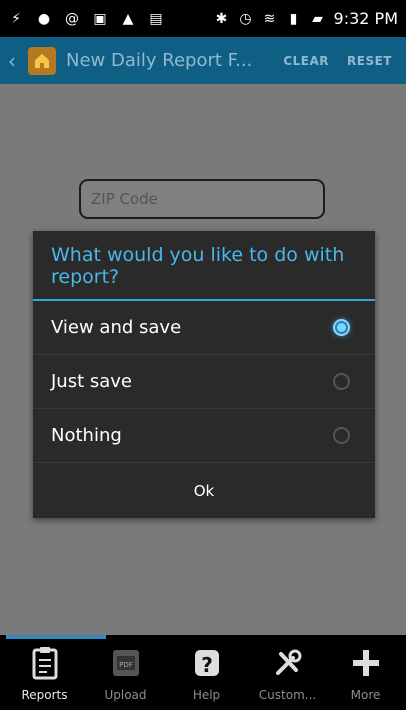 The height and width of the screenshot is (710, 406). What do you see at coordinates (365, 18) in the screenshot?
I see `status-time: 9:32 PM` at bounding box center [365, 18].